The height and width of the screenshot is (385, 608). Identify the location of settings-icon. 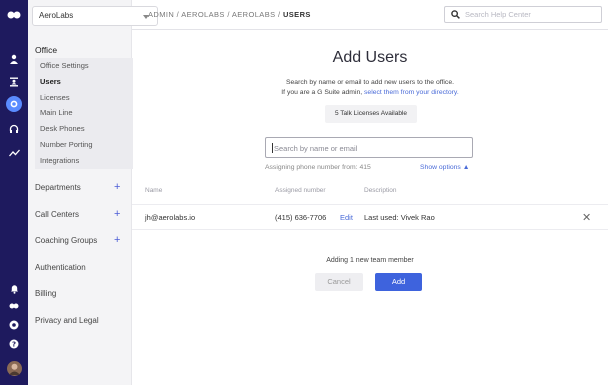
(14, 104).